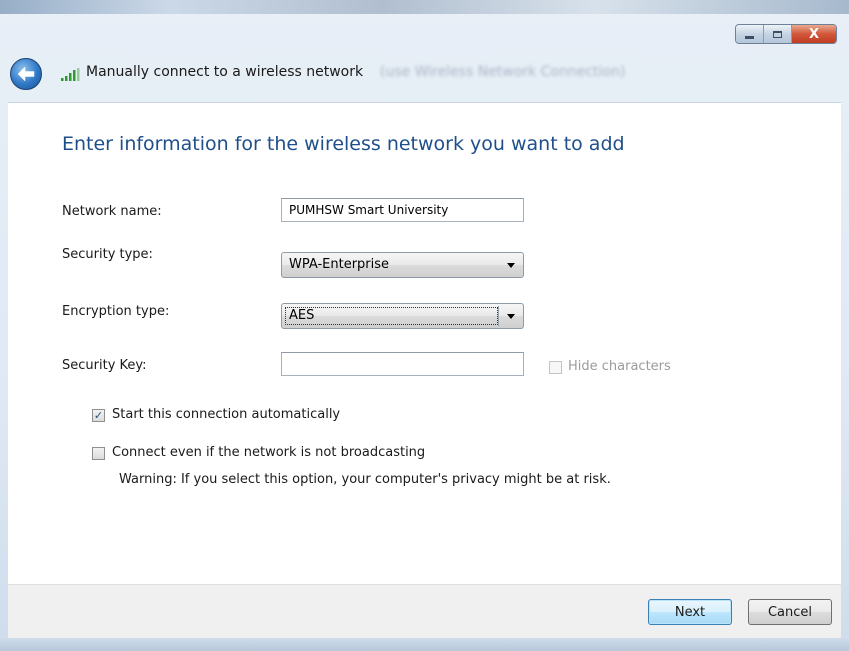 Image resolution: width=849 pixels, height=651 pixels. I want to click on hide-characters-label: Hide characters, so click(619, 366).